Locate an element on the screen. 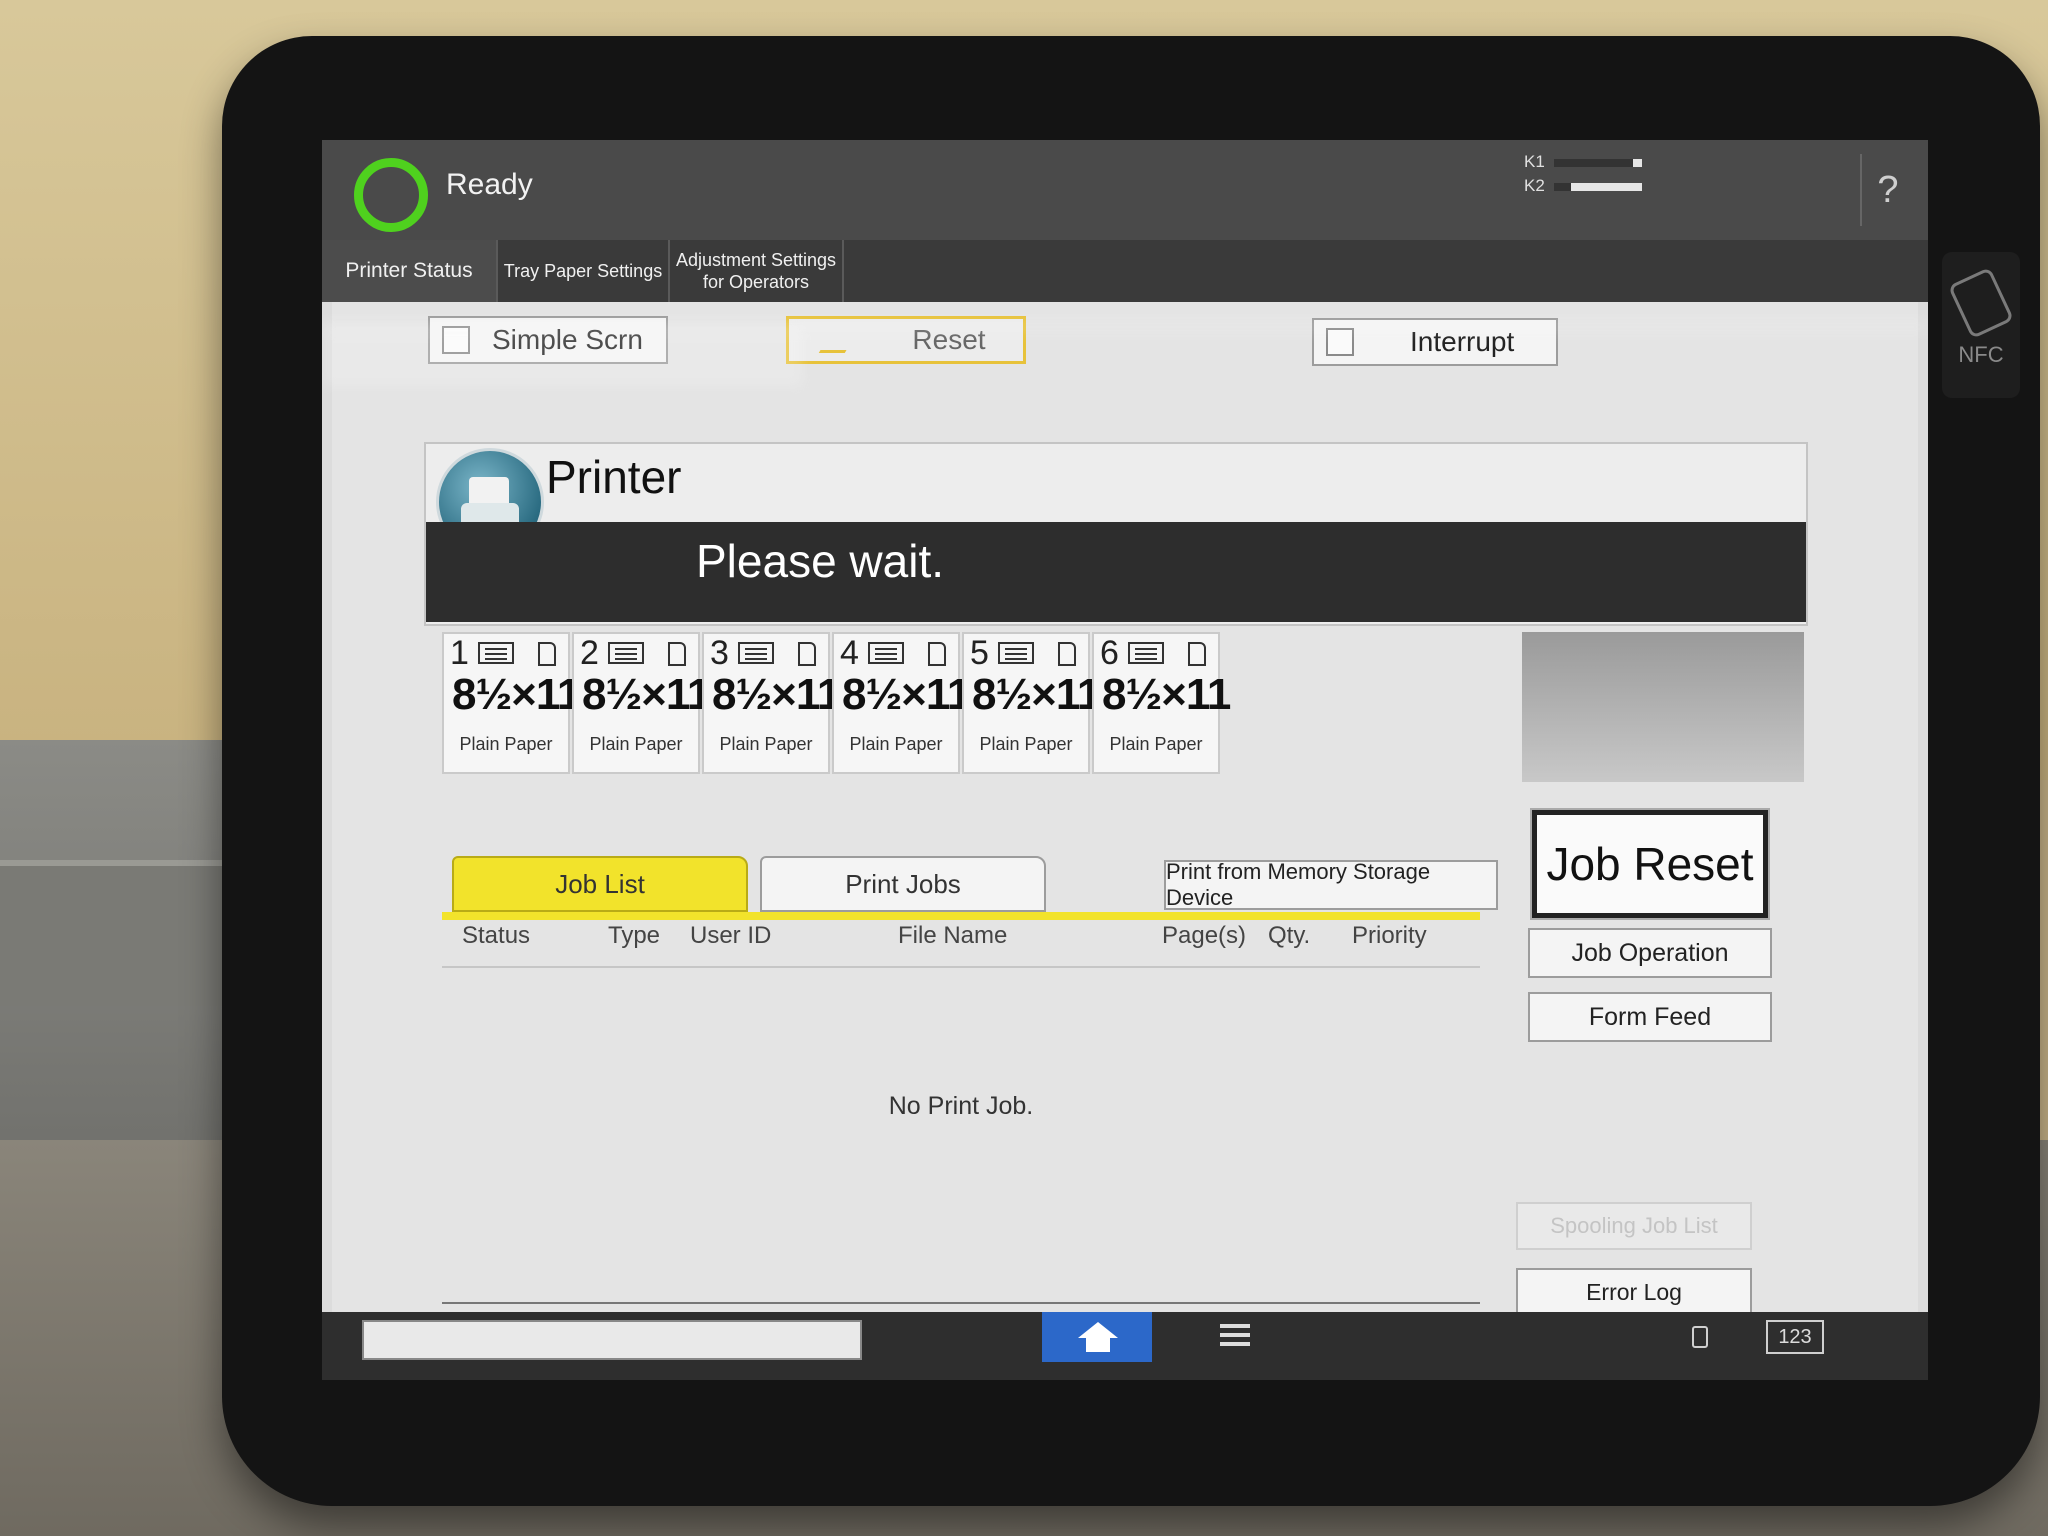 The image size is (2048, 1536). tray-number: 4 is located at coordinates (849, 653).